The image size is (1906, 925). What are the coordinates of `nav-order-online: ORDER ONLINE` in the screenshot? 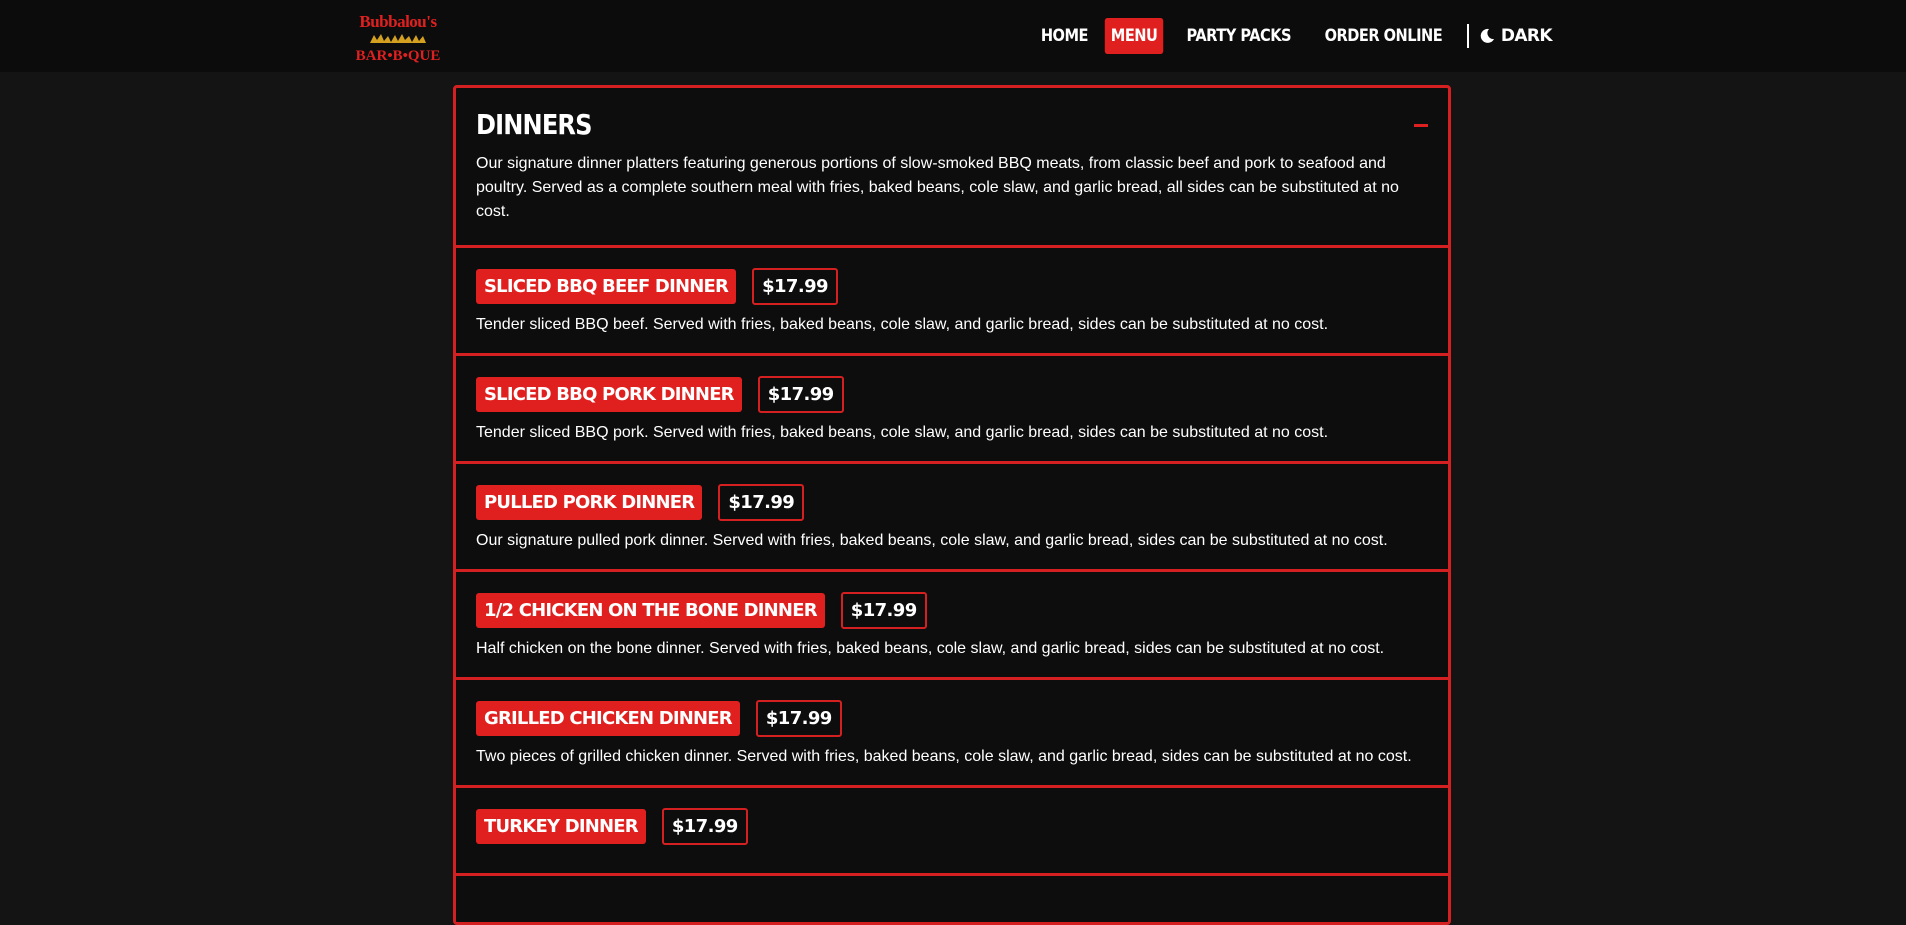 It's located at (1384, 36).